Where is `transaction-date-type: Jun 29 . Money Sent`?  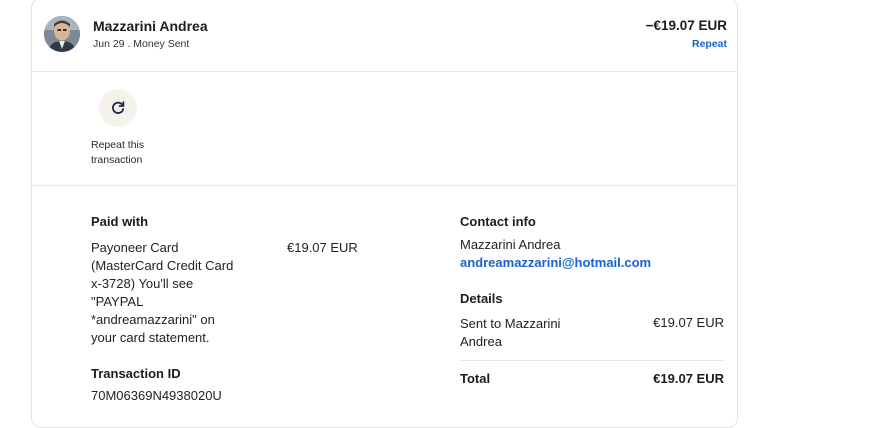 transaction-date-type: Jun 29 . Money Sent is located at coordinates (141, 44).